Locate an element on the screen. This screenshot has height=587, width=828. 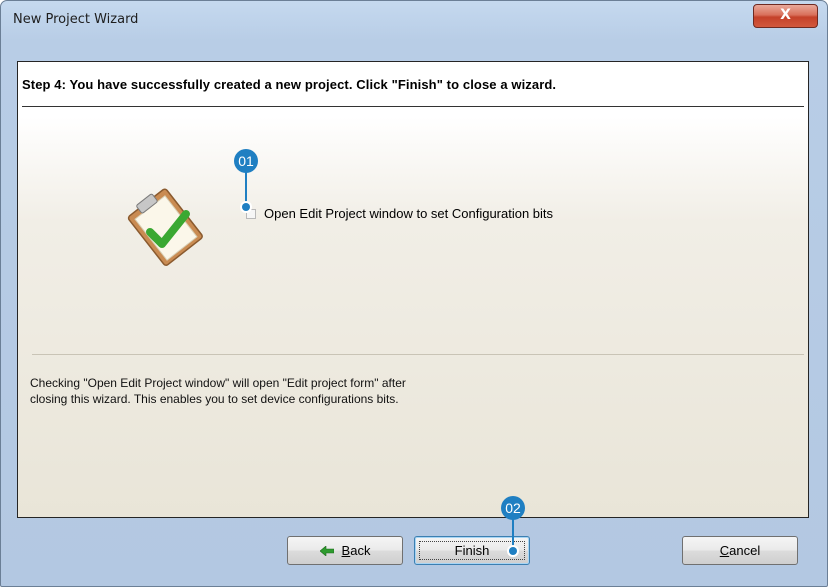
window-title: New Project Wizard is located at coordinates (76, 19).